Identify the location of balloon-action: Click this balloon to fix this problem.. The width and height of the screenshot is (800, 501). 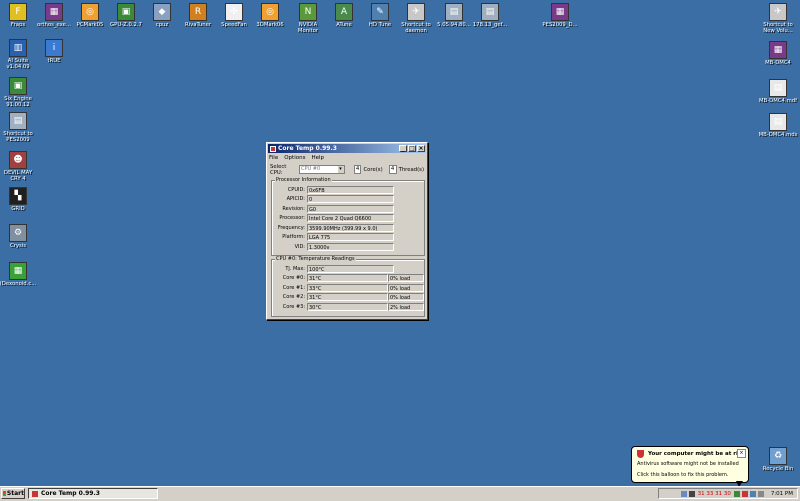
(682, 475).